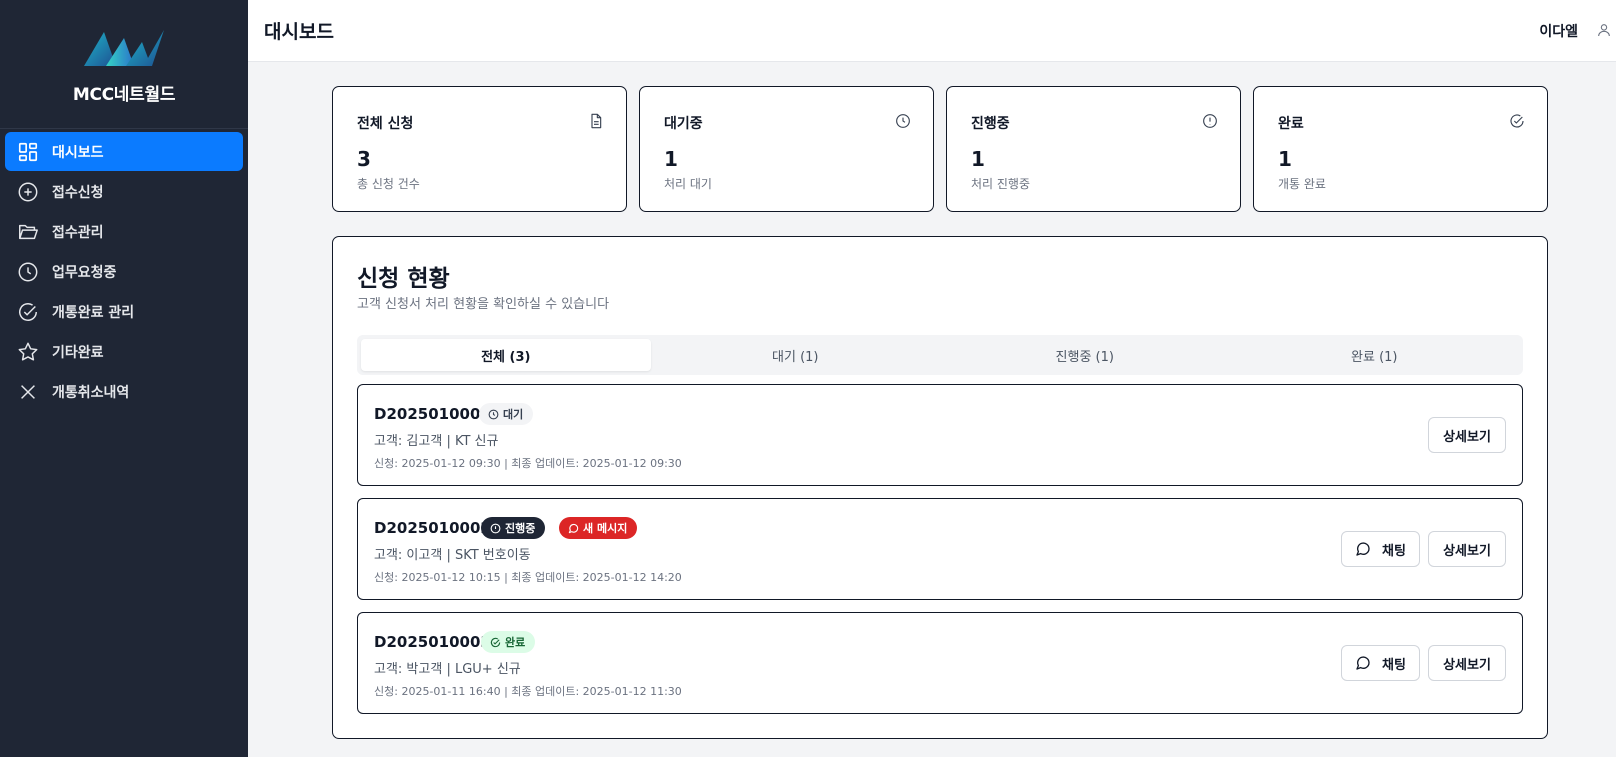 This screenshot has width=1616, height=757. What do you see at coordinates (1604, 30) in the screenshot?
I see `user-icon` at bounding box center [1604, 30].